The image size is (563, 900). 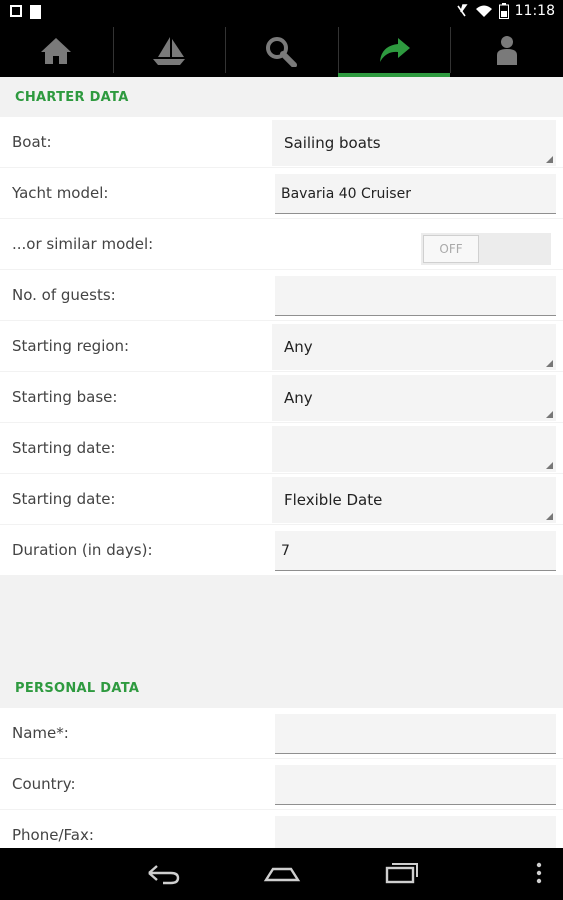 What do you see at coordinates (16, 11) in the screenshot?
I see `screenshot-notification-icon` at bounding box center [16, 11].